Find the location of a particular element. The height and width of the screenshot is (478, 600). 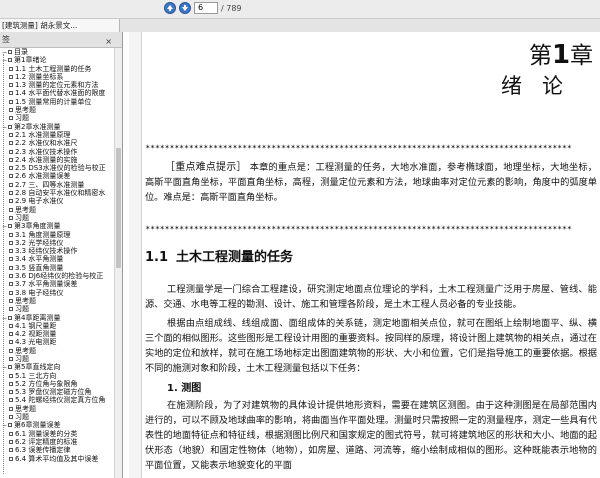

bookmark-item: 2.6 水准测量误差 is located at coordinates (57, 176).